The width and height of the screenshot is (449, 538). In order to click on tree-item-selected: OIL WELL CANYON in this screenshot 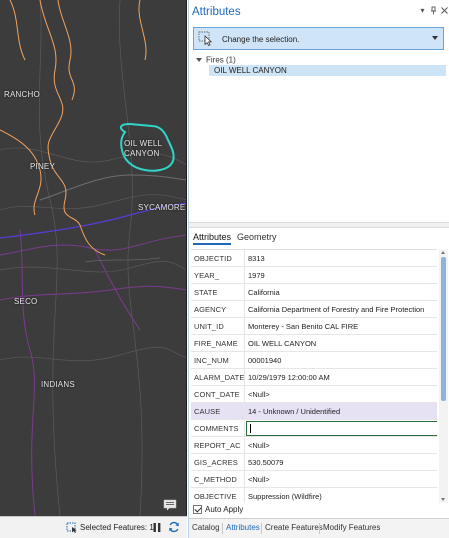, I will do `click(327, 70)`.